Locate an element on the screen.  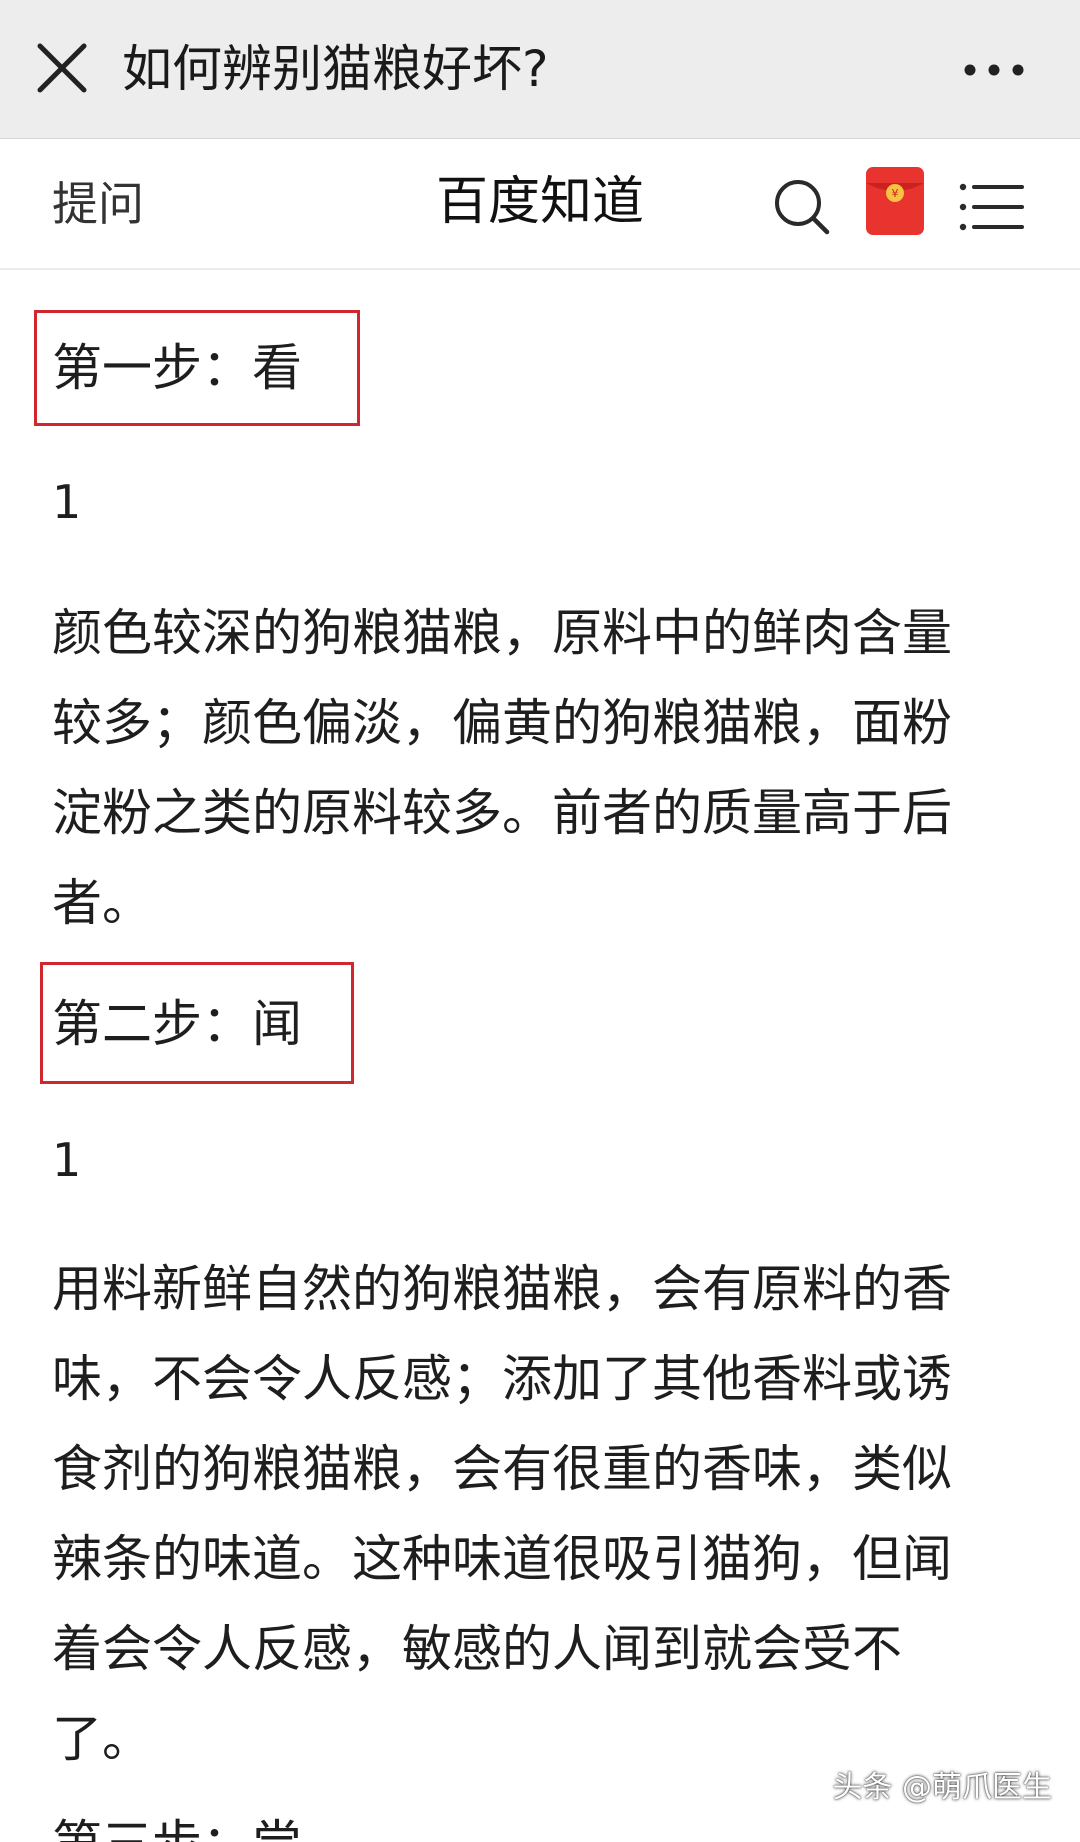
webview-titlebar: 如何辨别猫粮好坏? is located at coordinates (540, 69).